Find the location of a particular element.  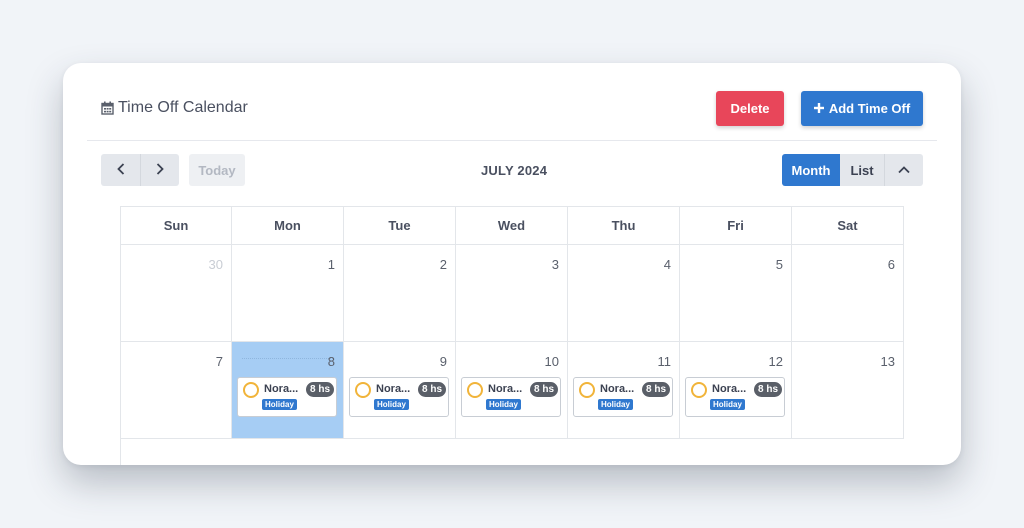

calendar-day: 12 Nora... 8 hs Holiday is located at coordinates (736, 390).